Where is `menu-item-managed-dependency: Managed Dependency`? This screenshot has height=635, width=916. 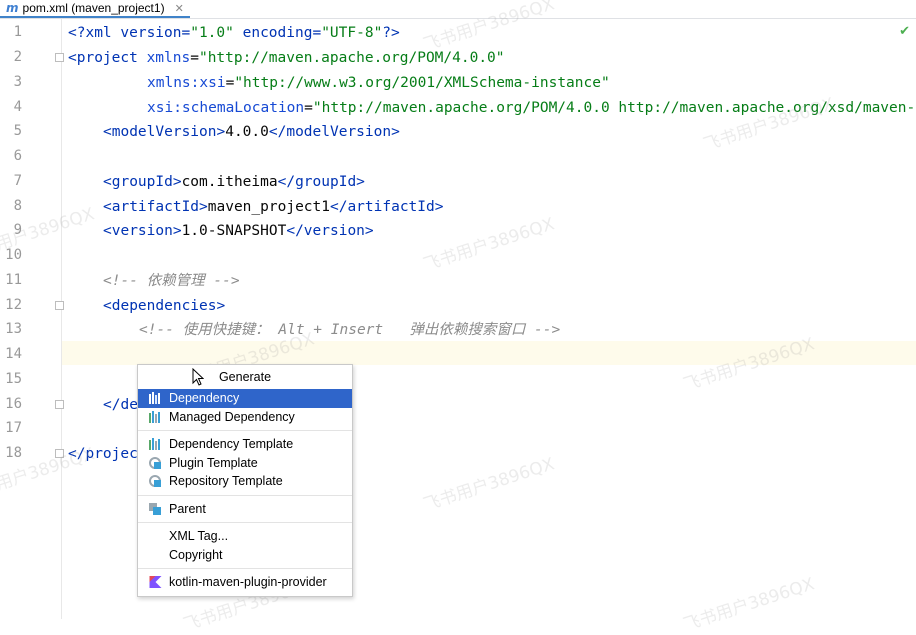
menu-item-managed-dependency: Managed Dependency is located at coordinates (245, 417).